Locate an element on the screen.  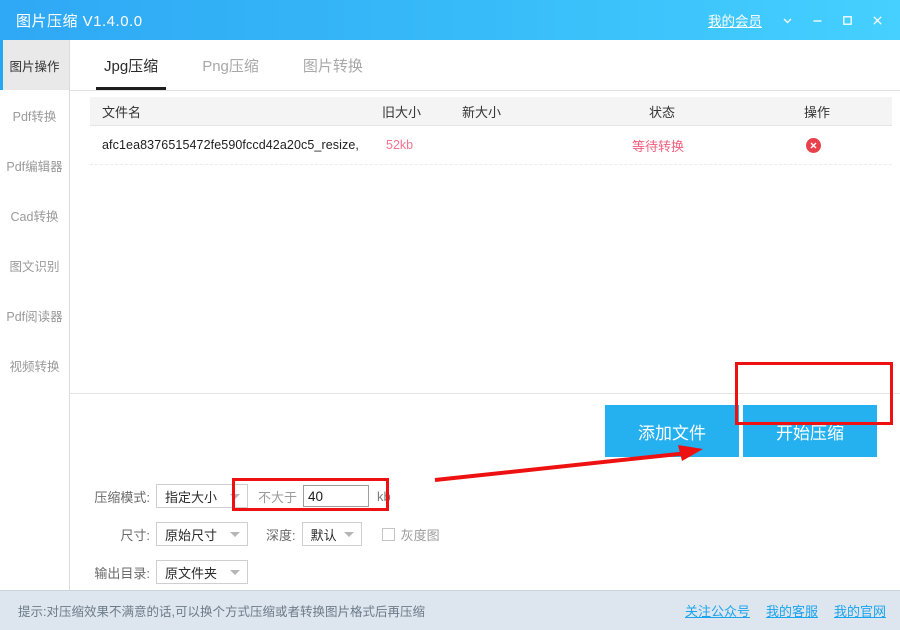
sidebar-item-label: Pdf阅读器 is located at coordinates (34, 316).